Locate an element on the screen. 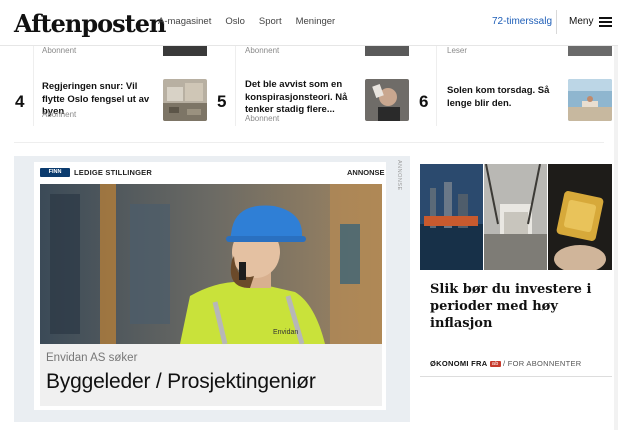 The height and width of the screenshot is (430, 618). section-label: ØKONOMI FRA is located at coordinates (459, 363).